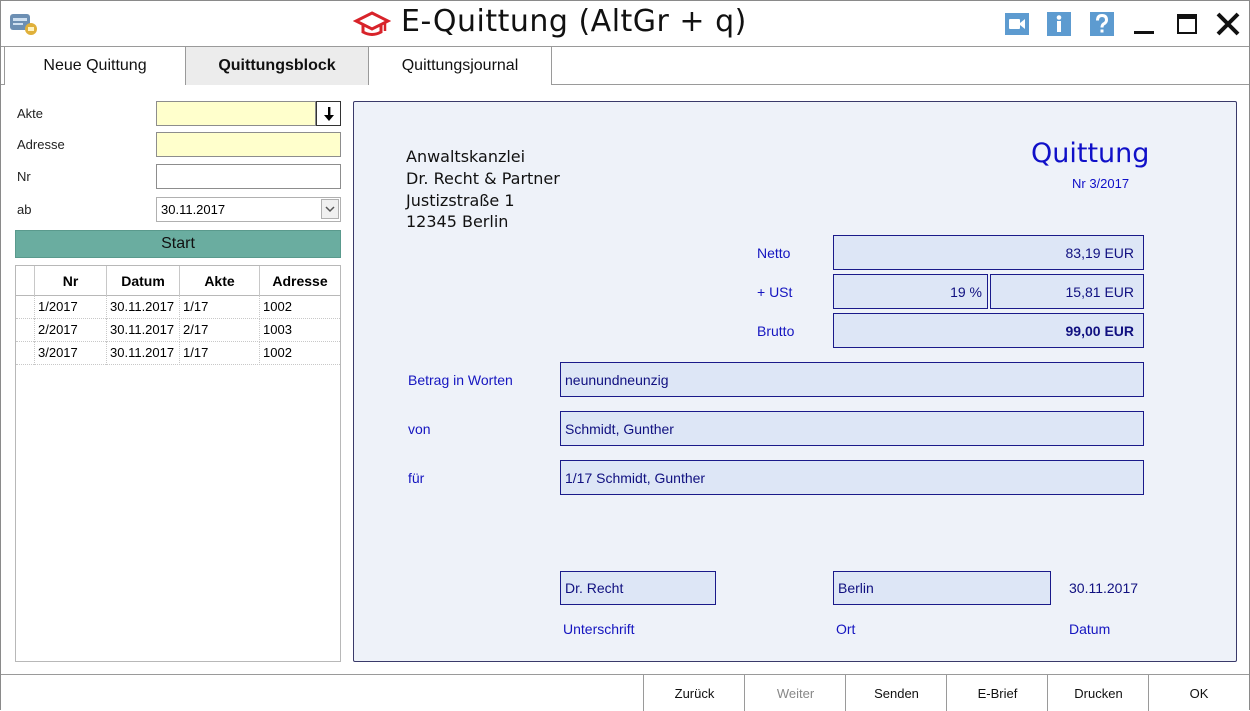 The height and width of the screenshot is (711, 1250). Describe the element at coordinates (236, 113) in the screenshot. I see `akte-input` at that location.